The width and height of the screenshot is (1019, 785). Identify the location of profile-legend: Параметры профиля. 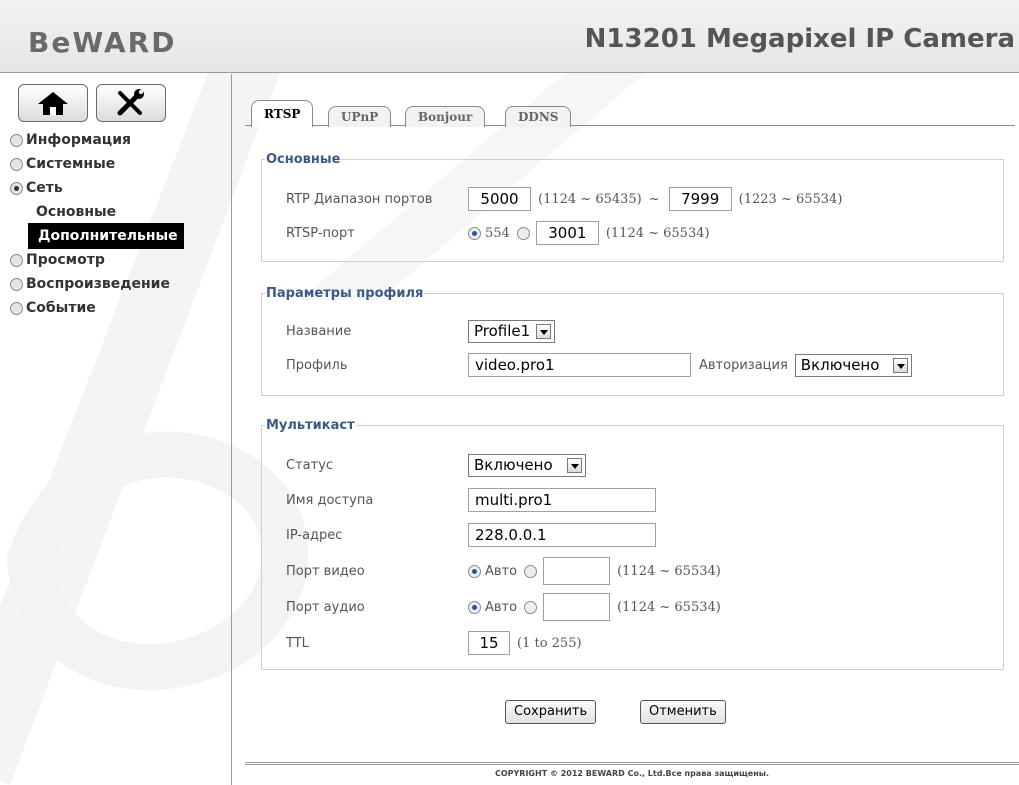
(345, 293).